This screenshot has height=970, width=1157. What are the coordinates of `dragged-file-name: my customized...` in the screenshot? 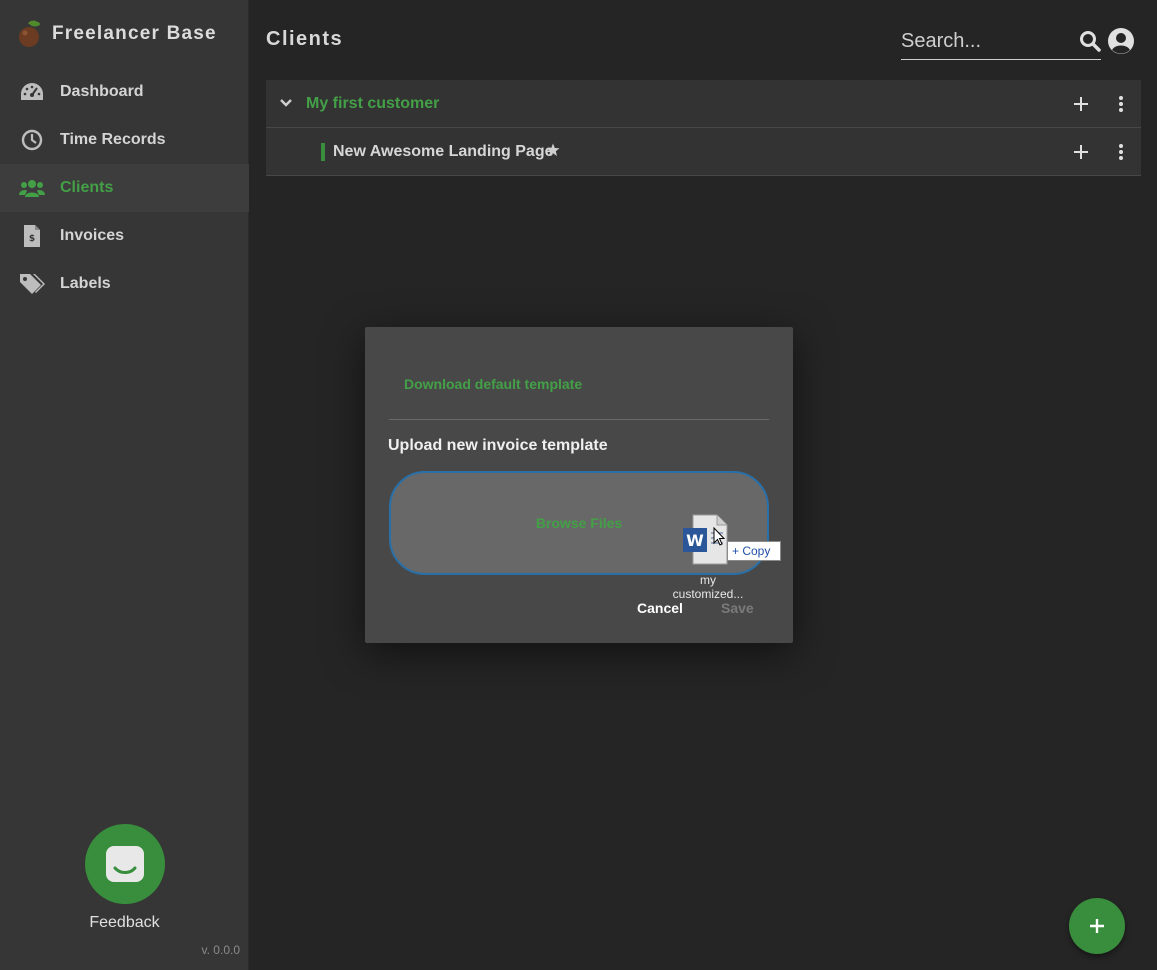 It's located at (708, 587).